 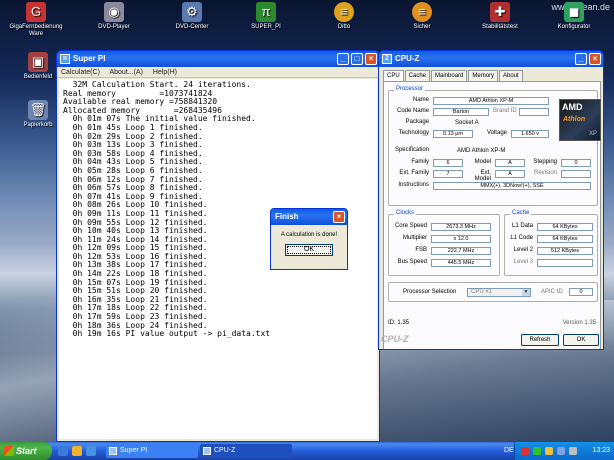 I want to click on superpi-menubar: Calculate(C) About...(A) Help(H), so click(x=218, y=72).